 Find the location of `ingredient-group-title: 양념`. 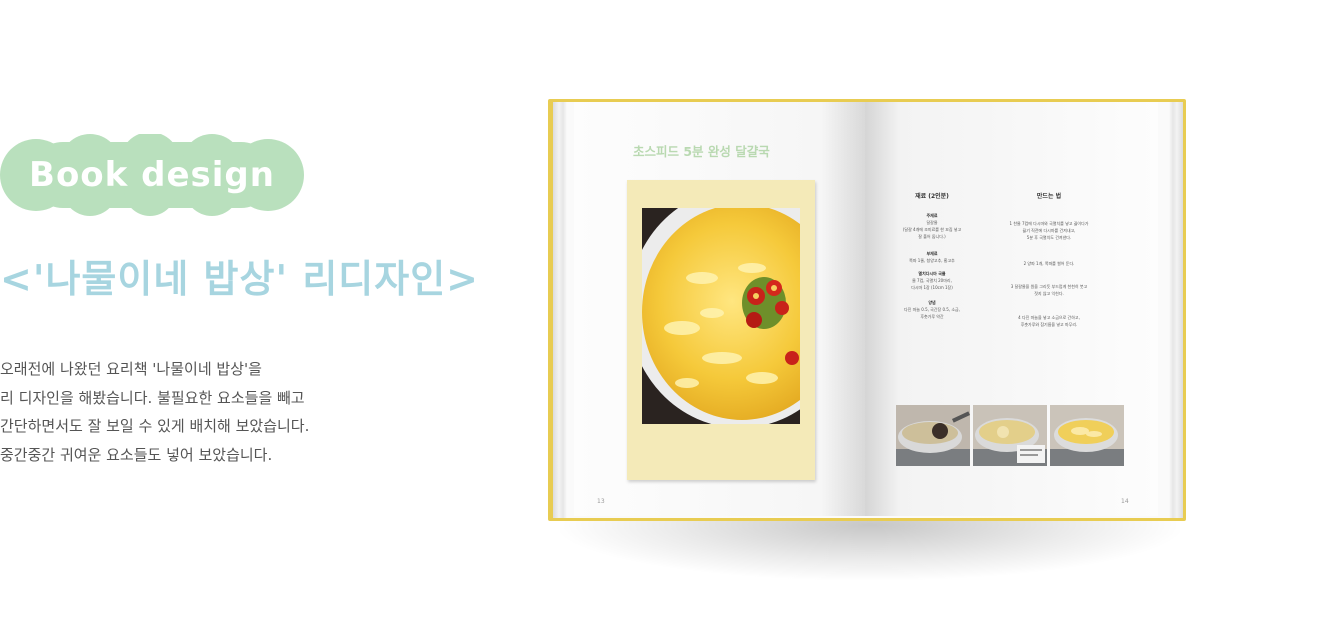

ingredient-group-title: 양념 is located at coordinates (932, 302).